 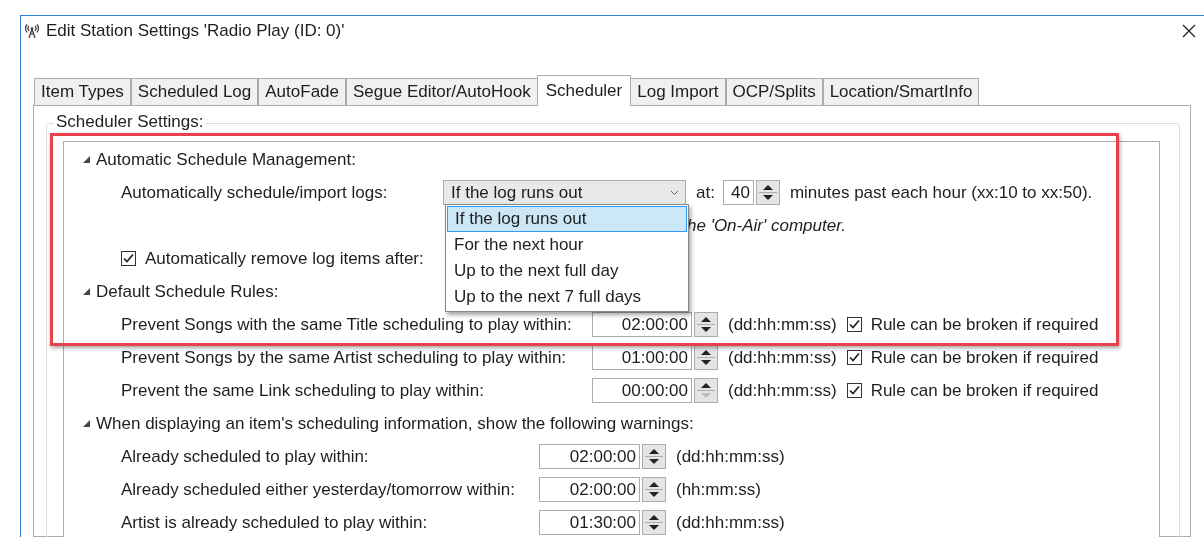 What do you see at coordinates (319, 489) in the screenshot?
I see `row-label: Already scheduled either yesterday/tomorrow within:` at bounding box center [319, 489].